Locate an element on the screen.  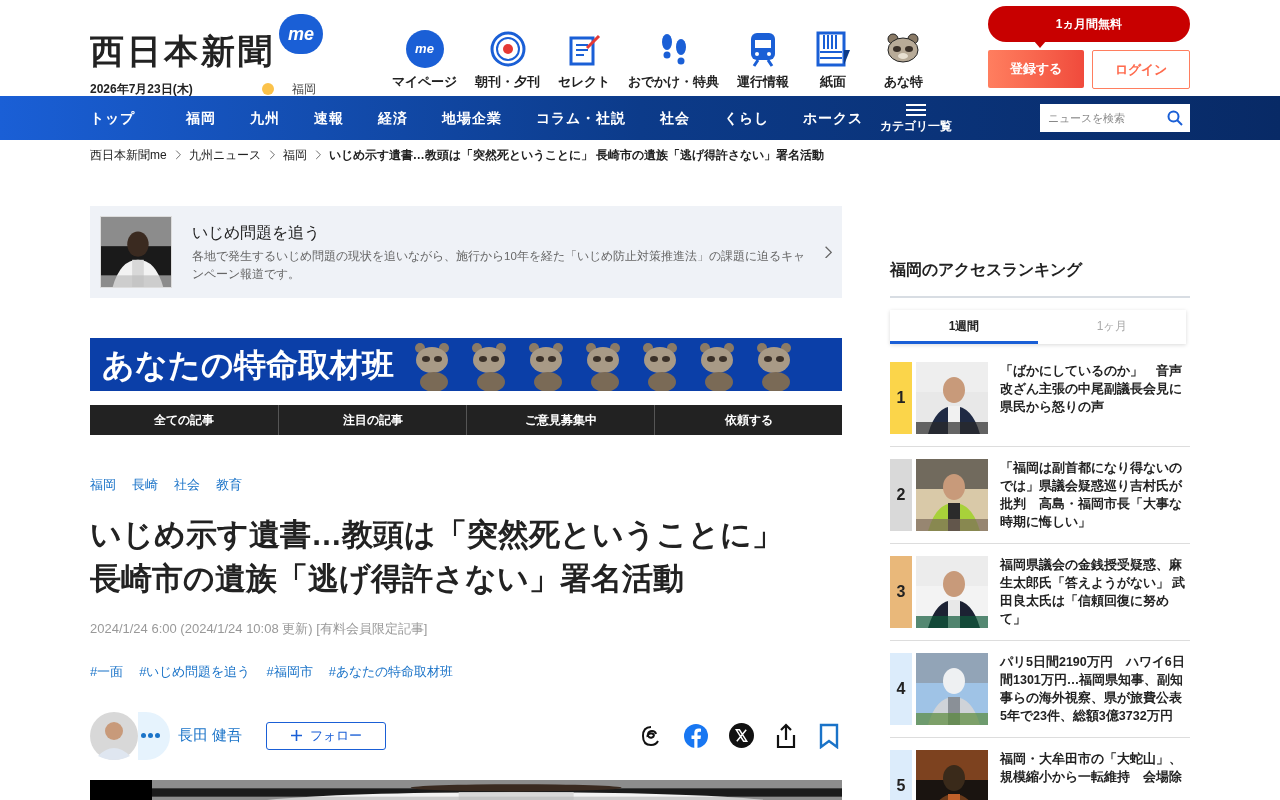
nav-link: ホークス is located at coordinates (833, 118).